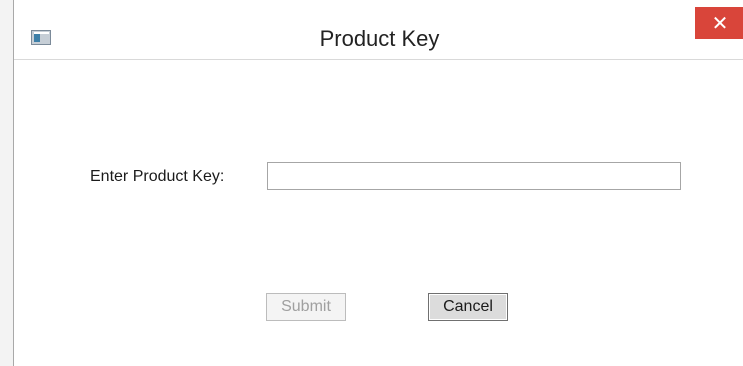 This screenshot has height=366, width=743. What do you see at coordinates (306, 307) in the screenshot?
I see `submit-button: Submit` at bounding box center [306, 307].